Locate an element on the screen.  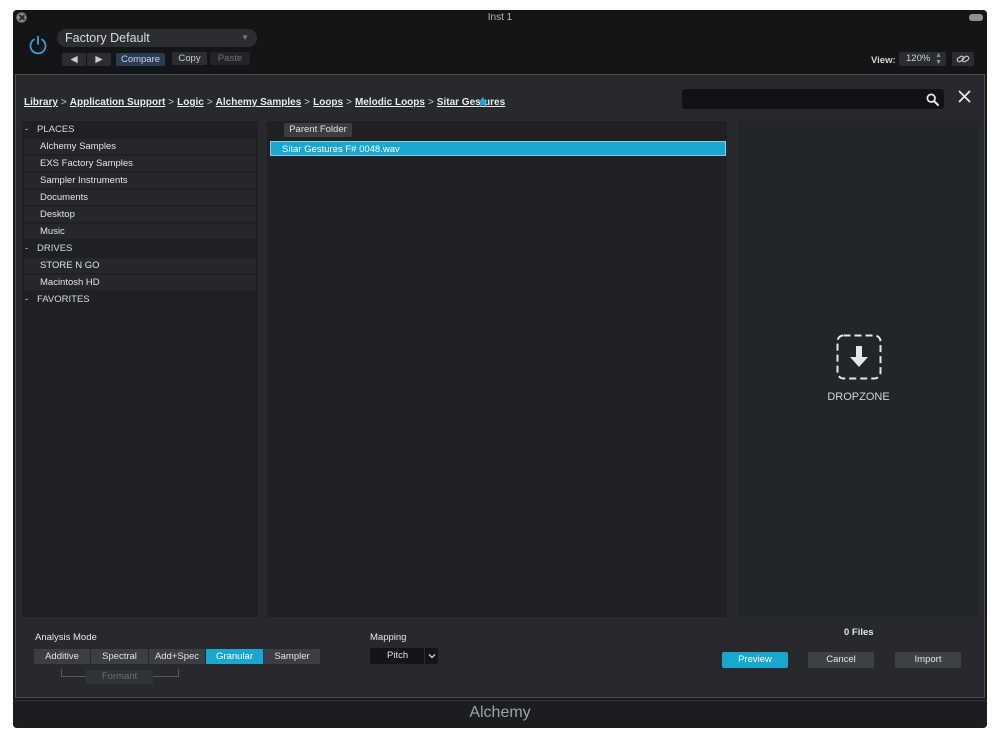
preview-button: Preview is located at coordinates (755, 660).